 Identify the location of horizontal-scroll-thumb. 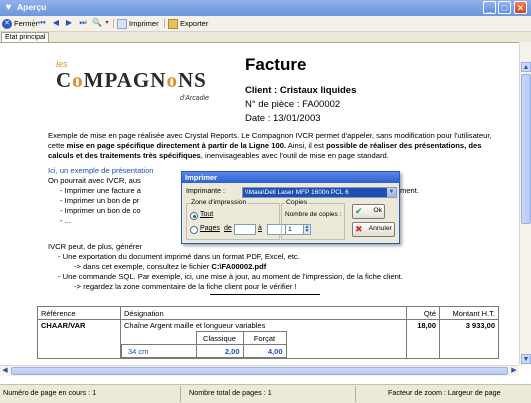
(259, 371).